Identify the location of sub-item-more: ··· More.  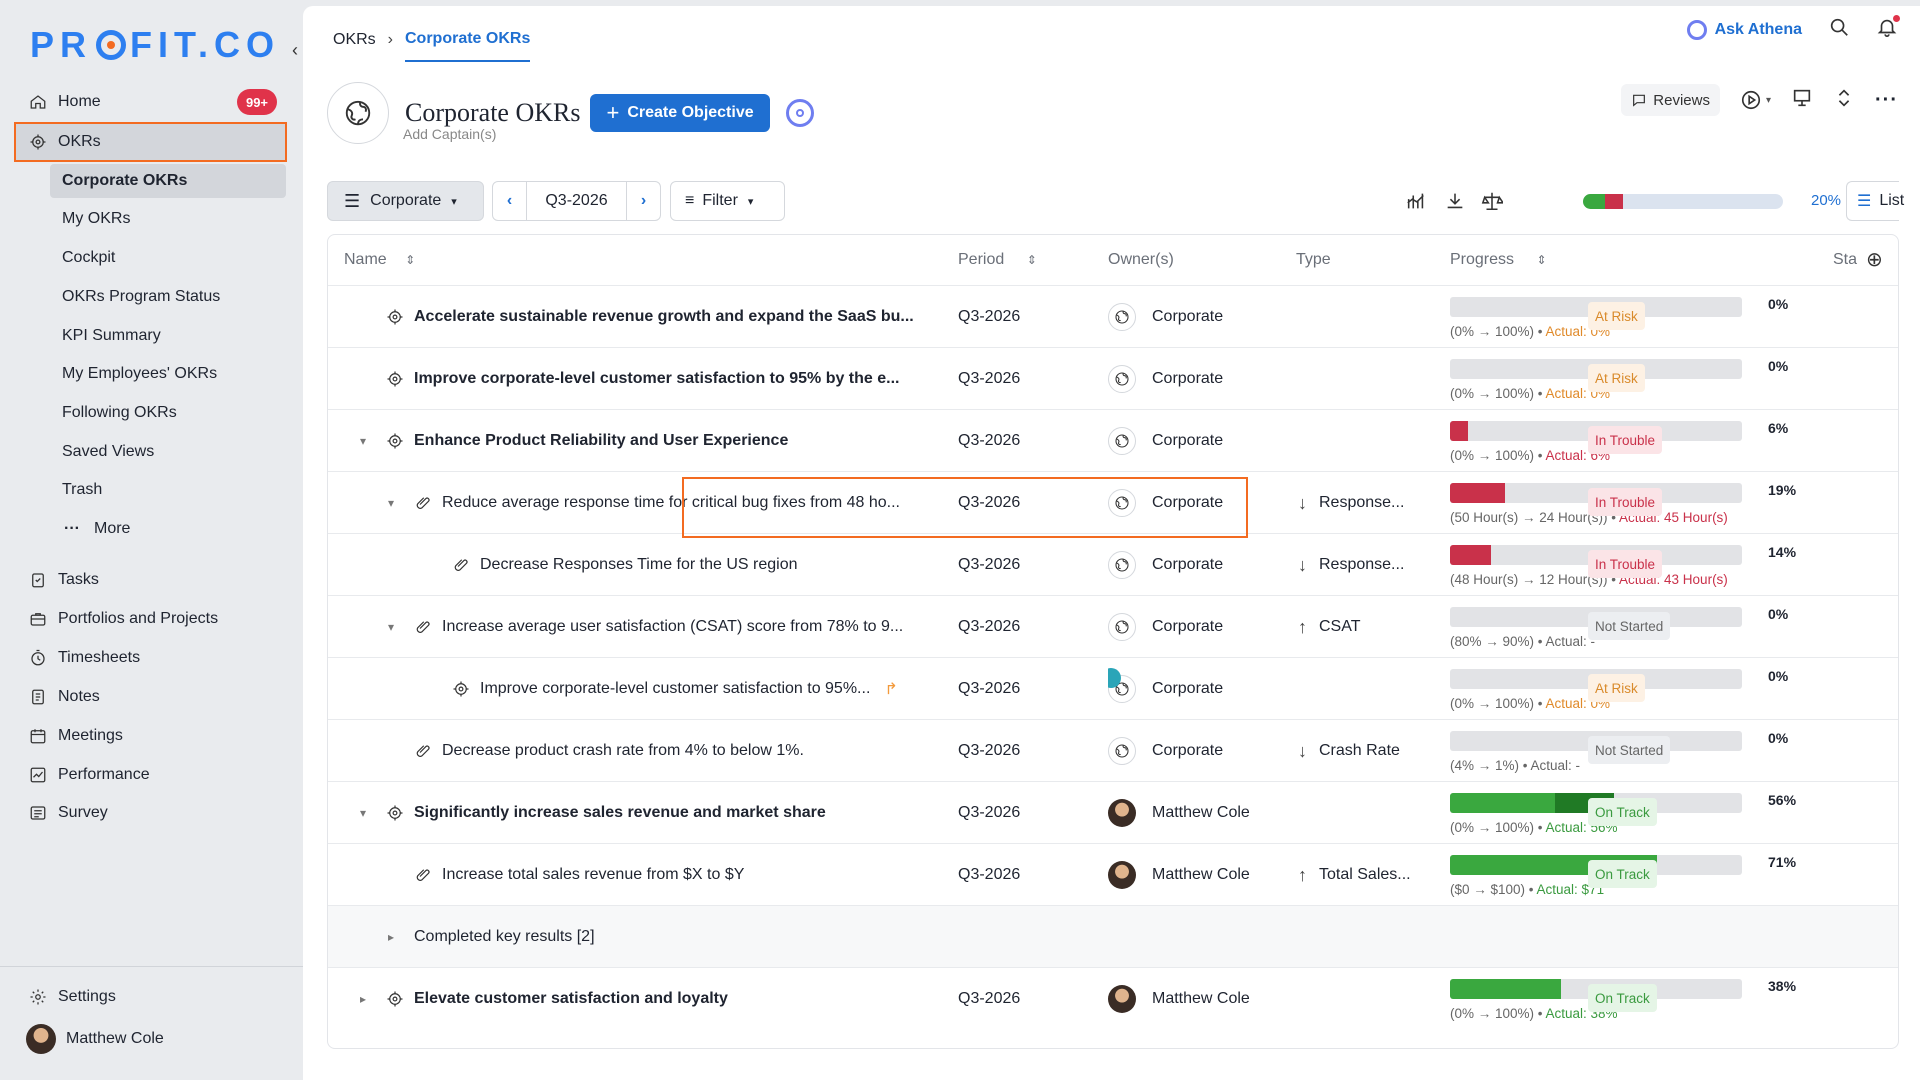
(97, 529).